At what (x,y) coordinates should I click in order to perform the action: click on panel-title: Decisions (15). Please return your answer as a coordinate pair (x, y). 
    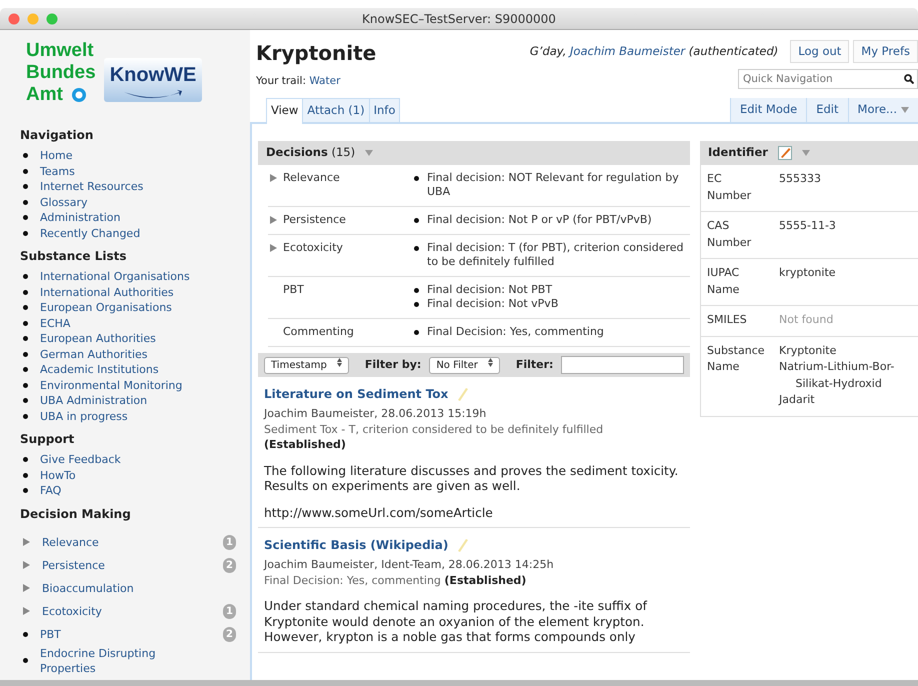
    Looking at the image, I should click on (311, 153).